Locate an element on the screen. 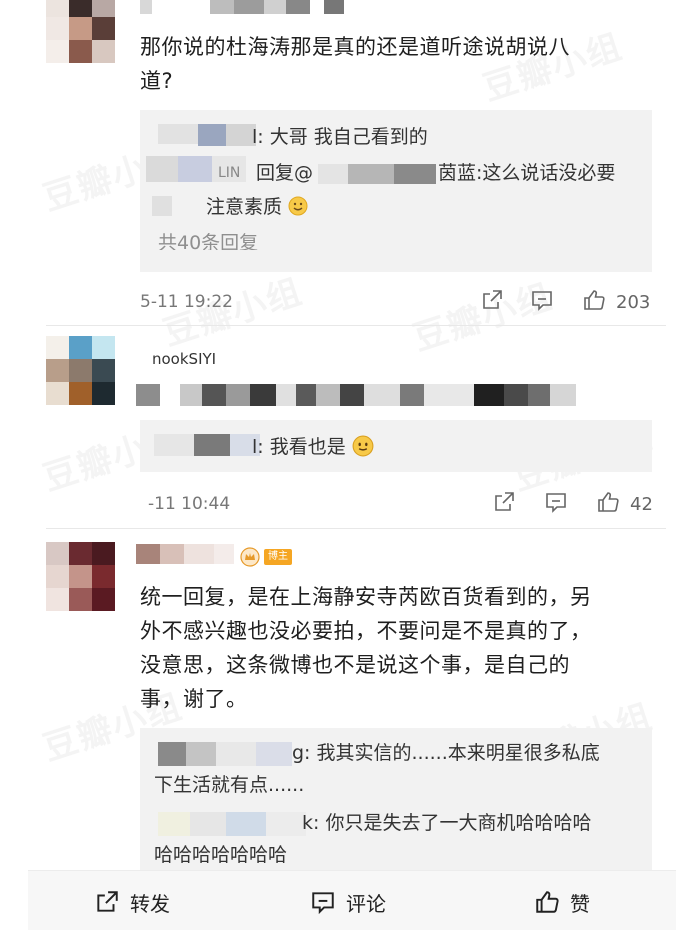 Image resolution: width=700 pixels, height=930 pixels. like-count: 203 is located at coordinates (633, 302).